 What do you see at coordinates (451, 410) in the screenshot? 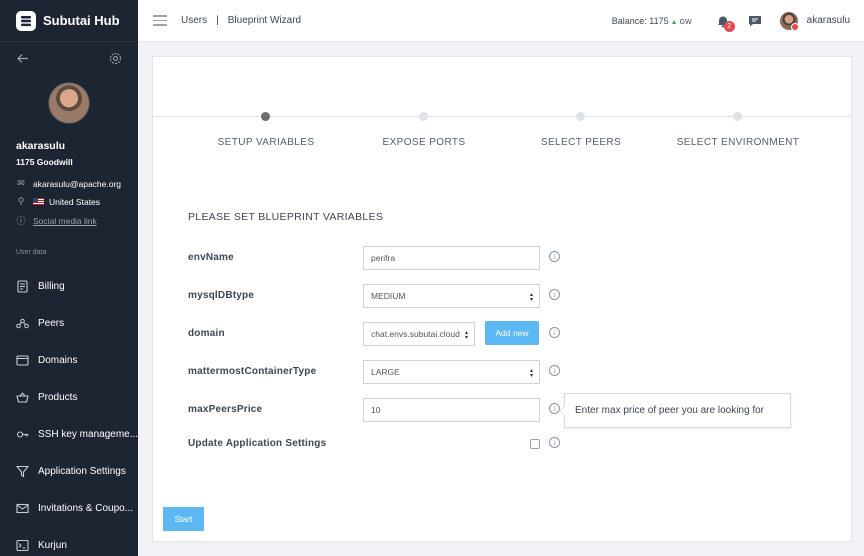
I see `max-peers-price-input: 10` at bounding box center [451, 410].